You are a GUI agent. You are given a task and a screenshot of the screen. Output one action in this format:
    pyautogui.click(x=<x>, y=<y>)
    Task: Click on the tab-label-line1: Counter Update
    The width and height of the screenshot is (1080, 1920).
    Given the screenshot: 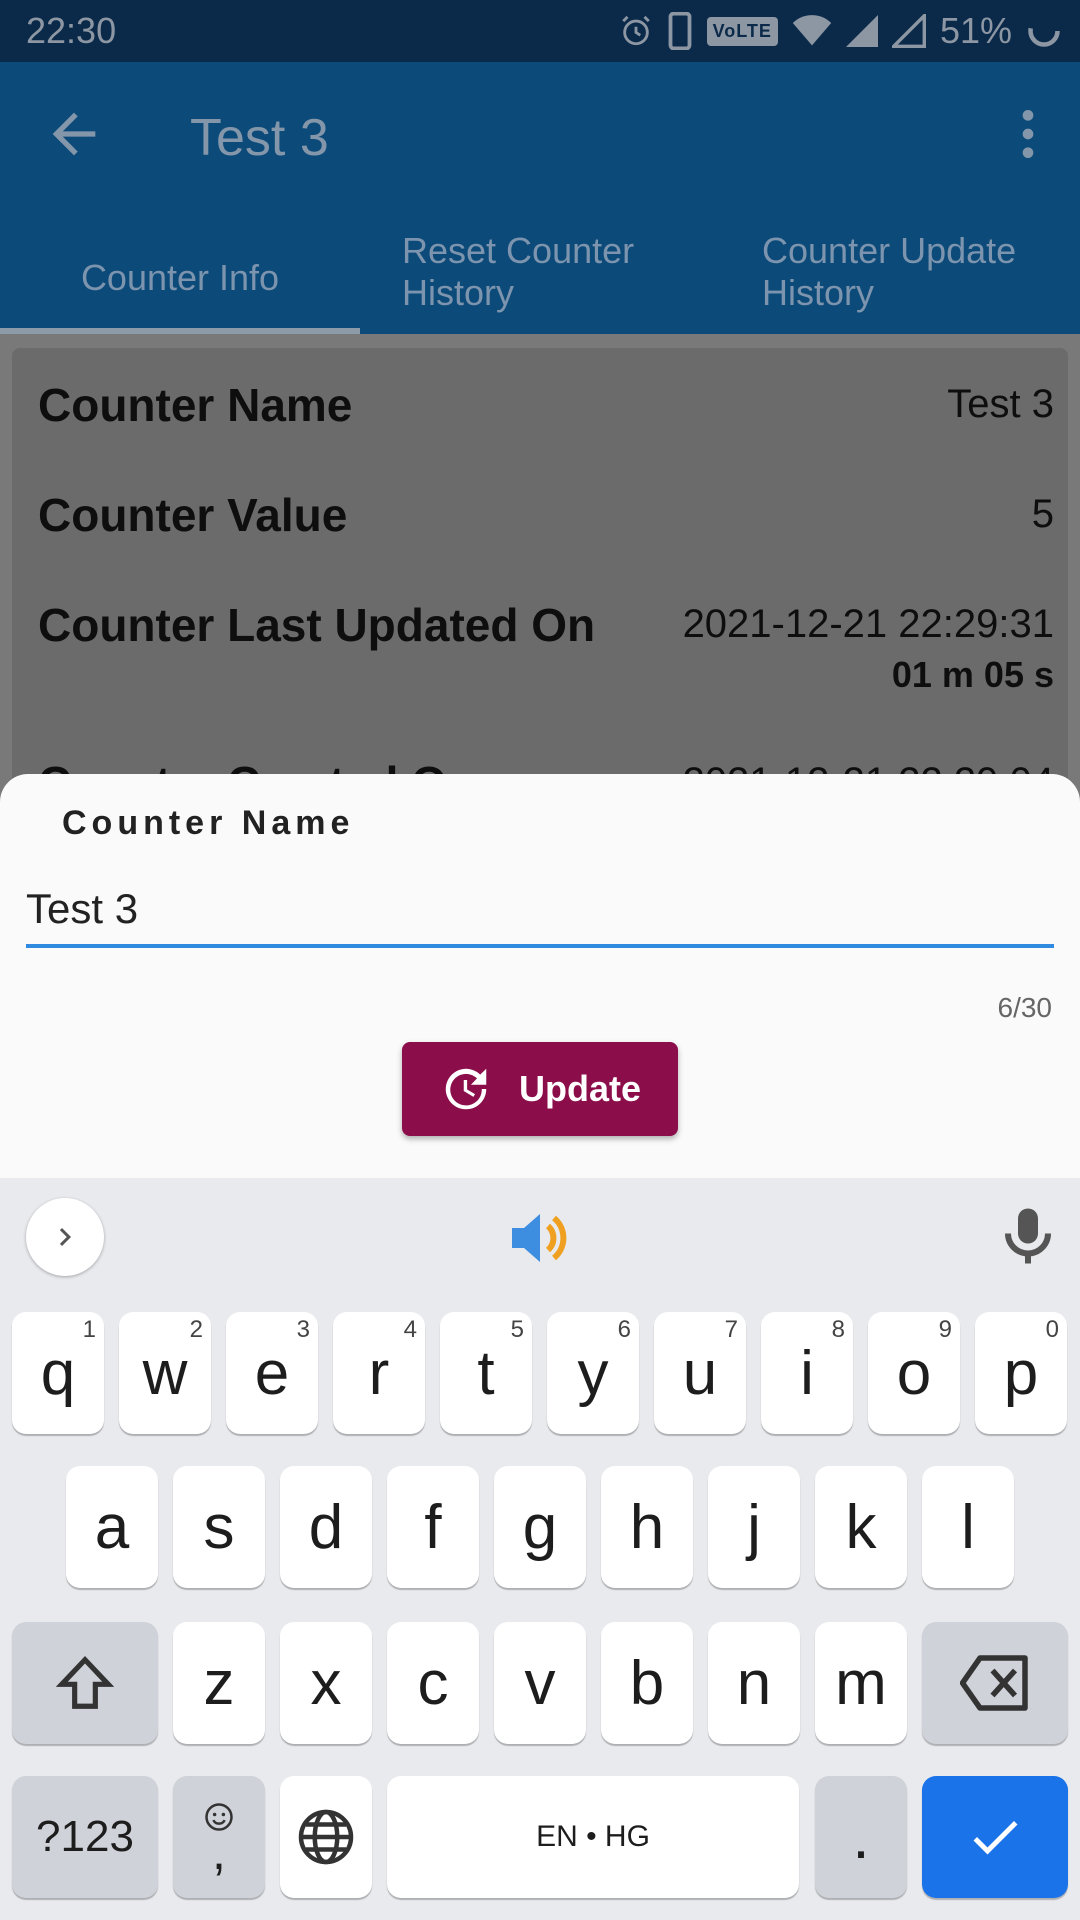 What is the action you would take?
    pyautogui.click(x=889, y=250)
    